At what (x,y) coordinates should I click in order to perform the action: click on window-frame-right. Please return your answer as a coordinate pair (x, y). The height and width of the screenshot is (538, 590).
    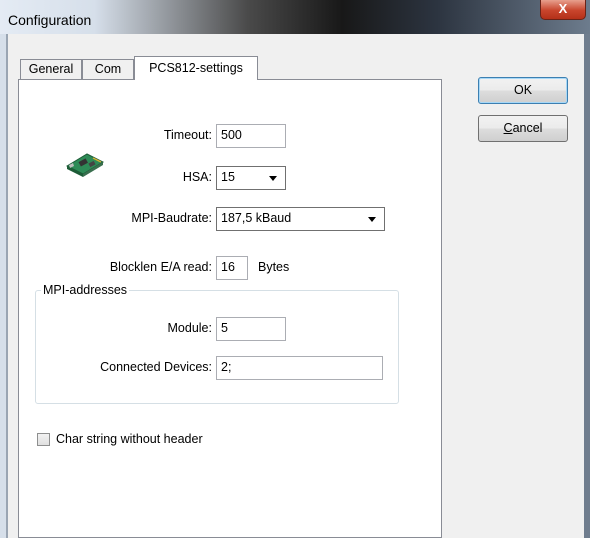
    Looking at the image, I should click on (587, 286).